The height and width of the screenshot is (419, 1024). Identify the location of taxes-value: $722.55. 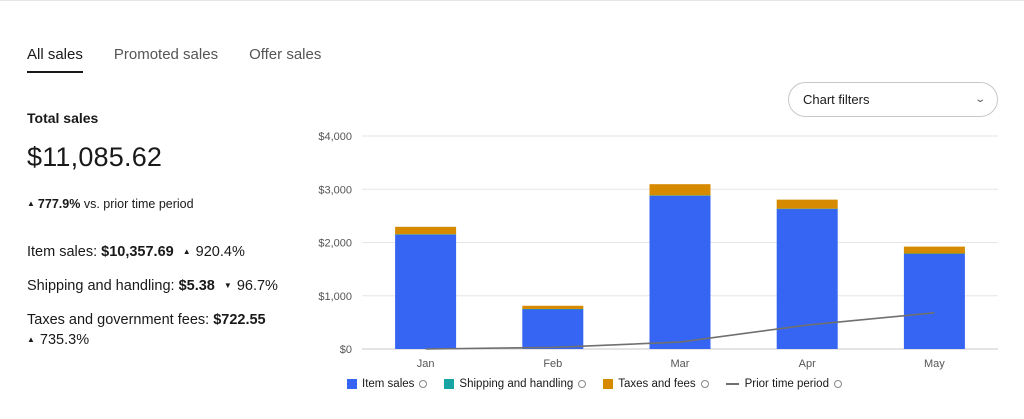
(239, 320).